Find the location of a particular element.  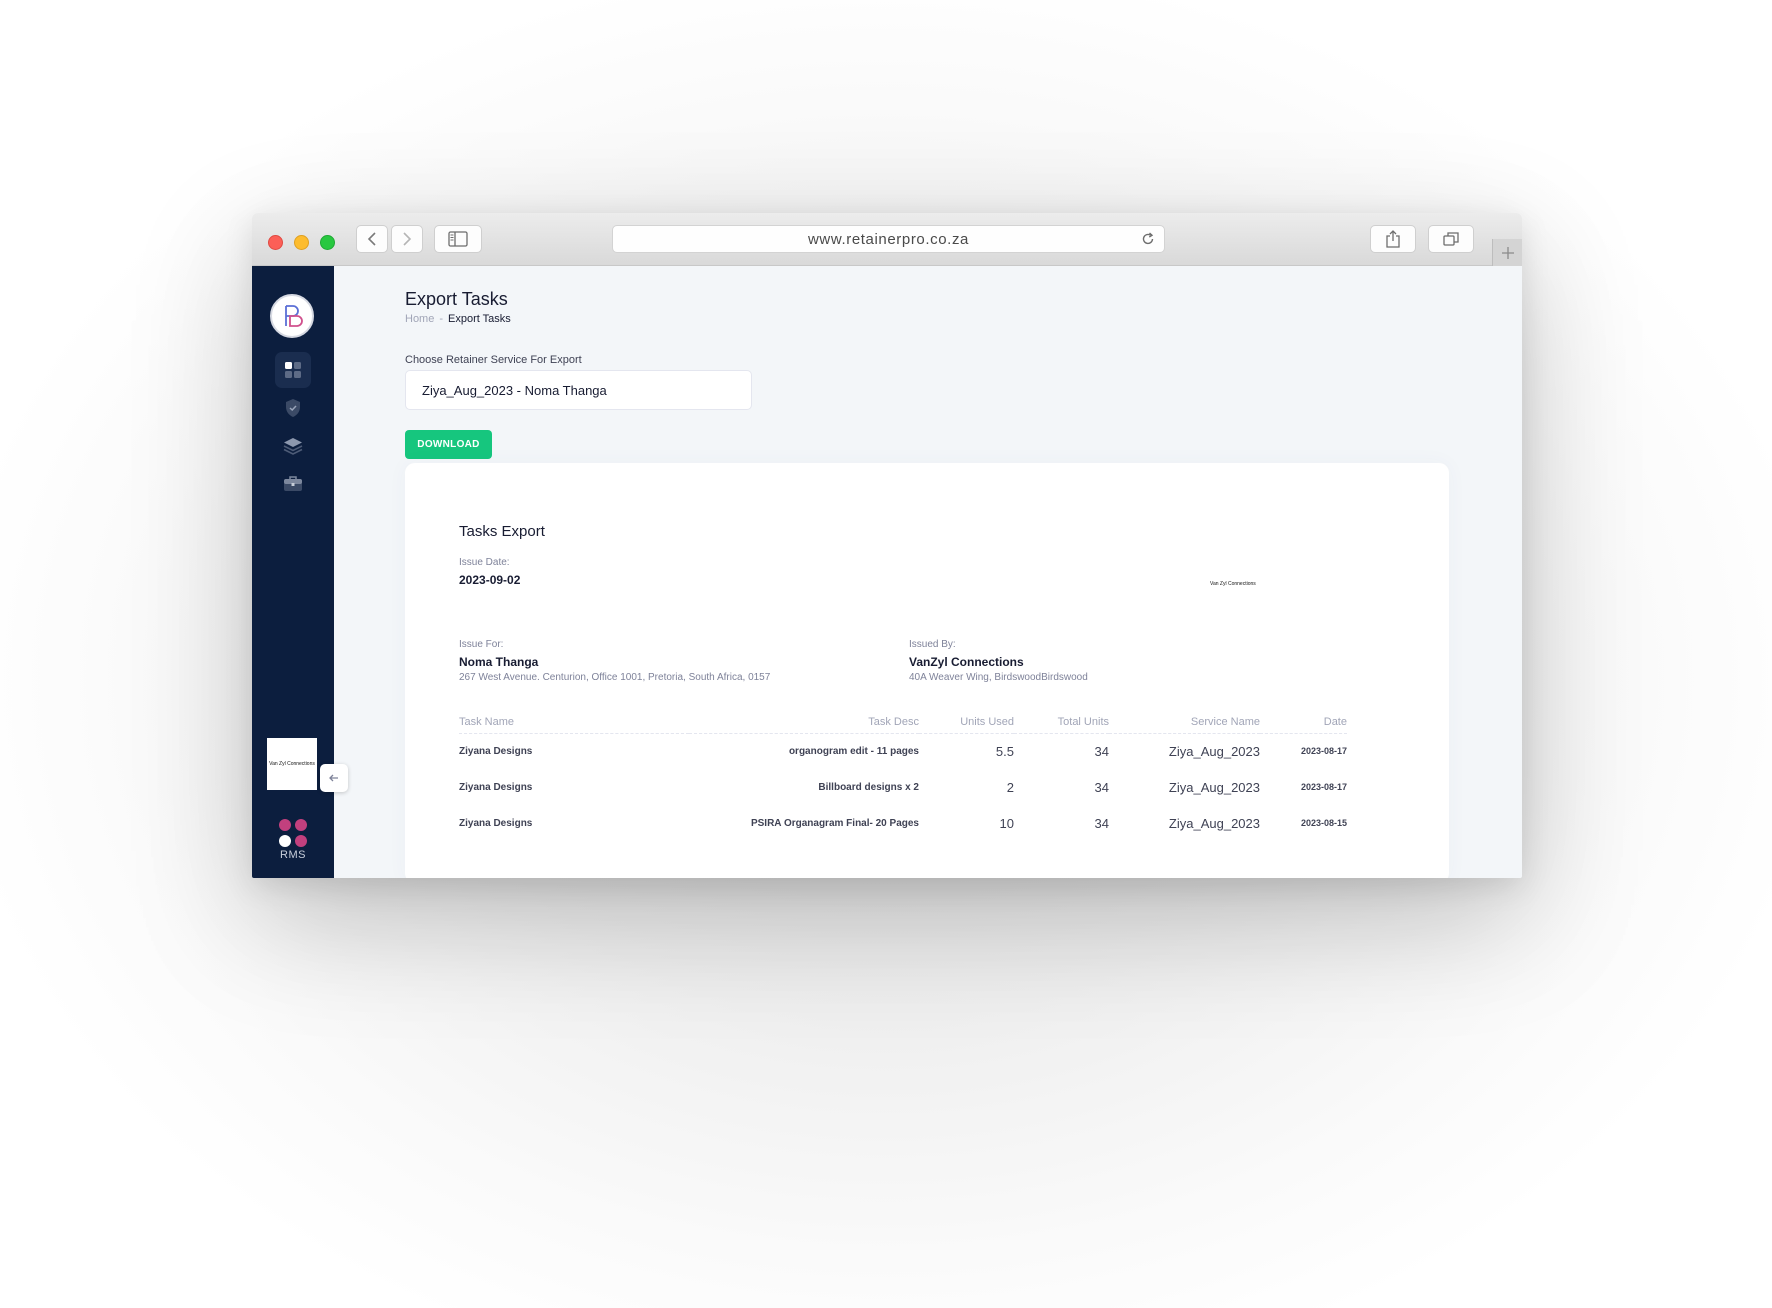

tabs-overview-button is located at coordinates (1451, 239).